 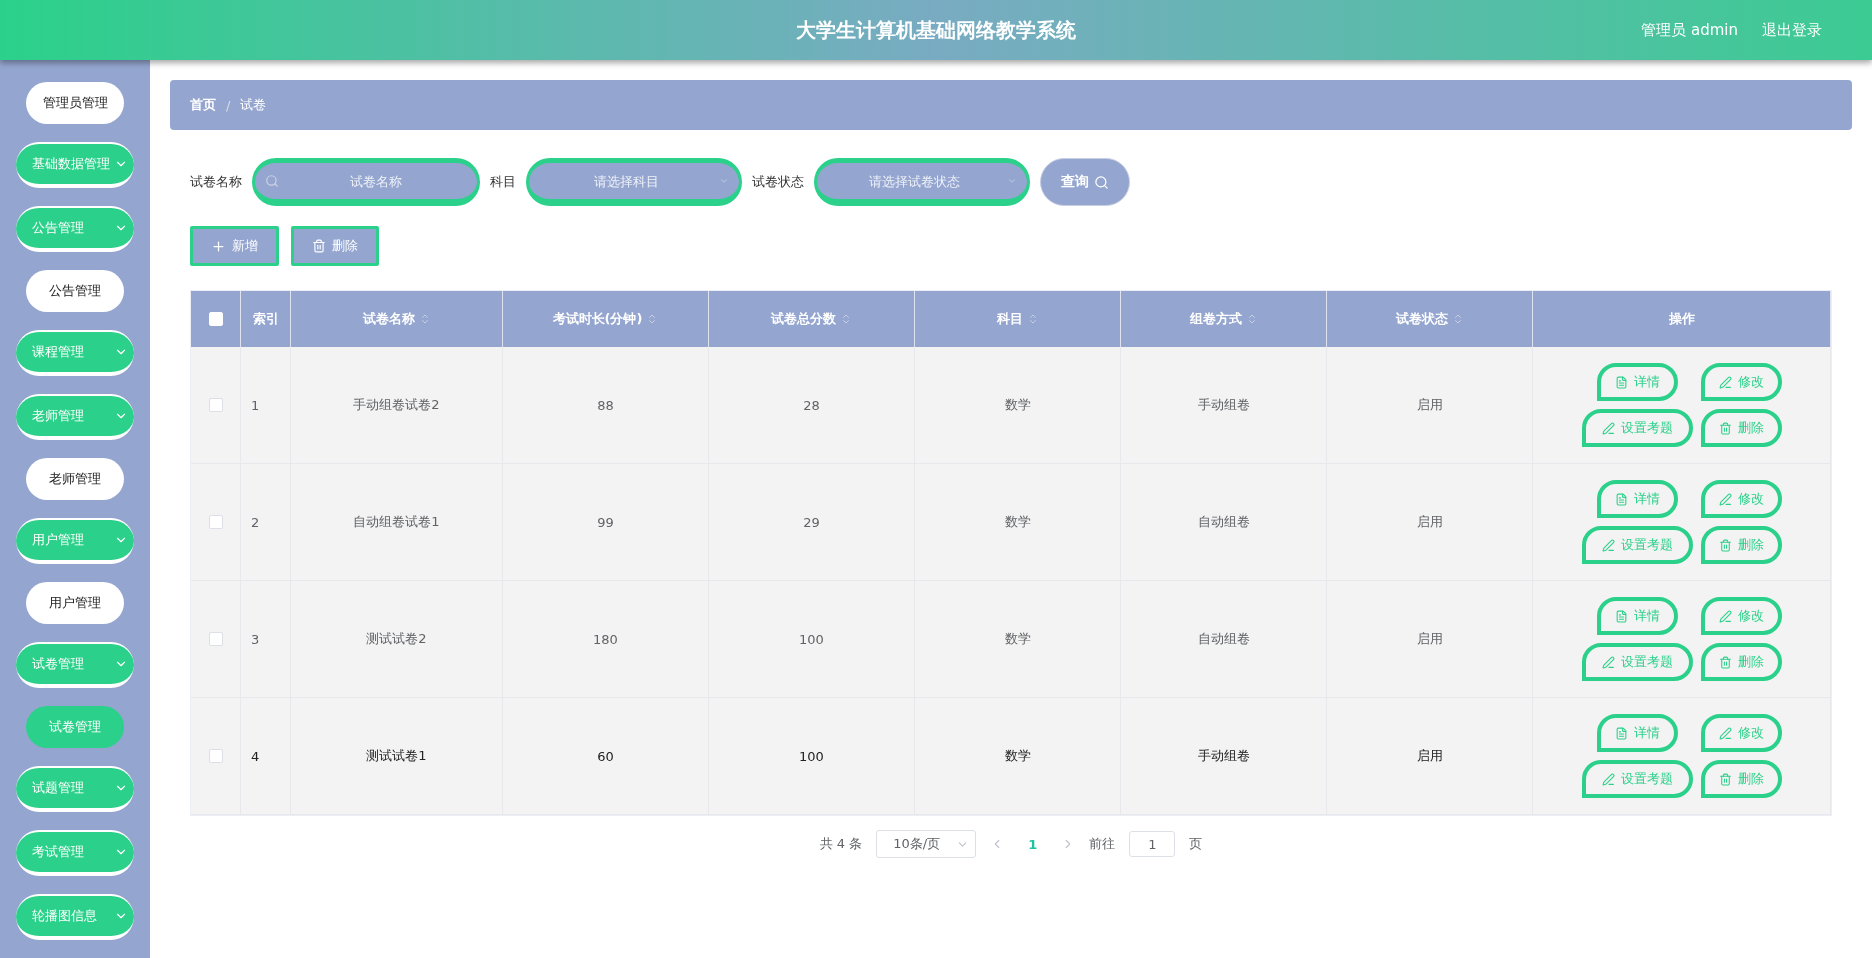 What do you see at coordinates (75, 479) in the screenshot?
I see `menu-item: 老师管理` at bounding box center [75, 479].